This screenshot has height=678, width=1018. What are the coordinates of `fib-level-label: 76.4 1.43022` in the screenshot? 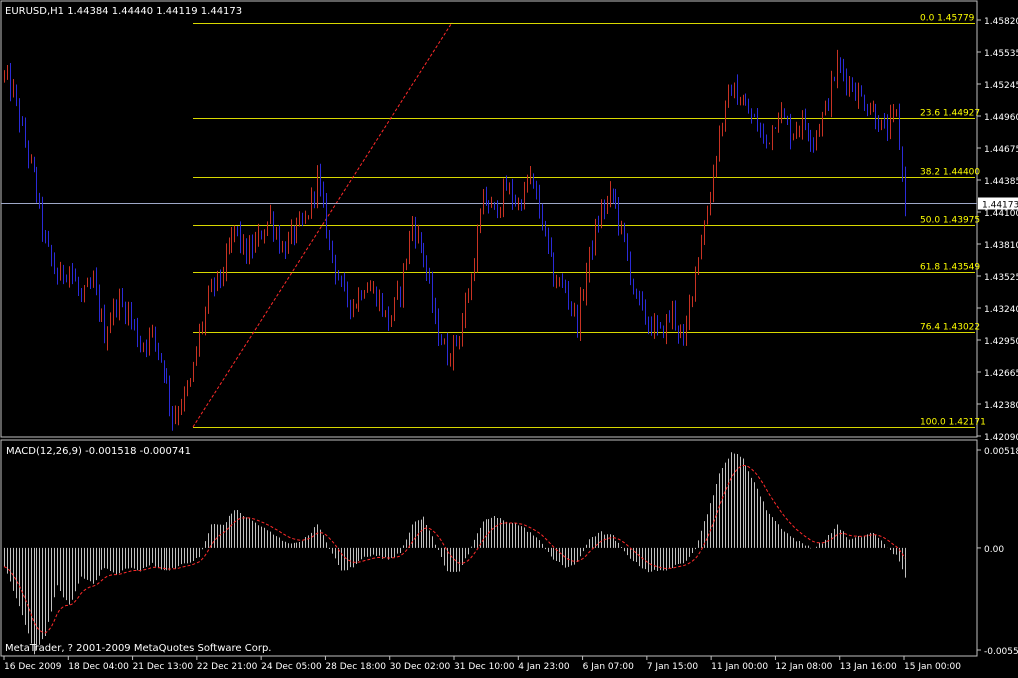 It's located at (950, 328).